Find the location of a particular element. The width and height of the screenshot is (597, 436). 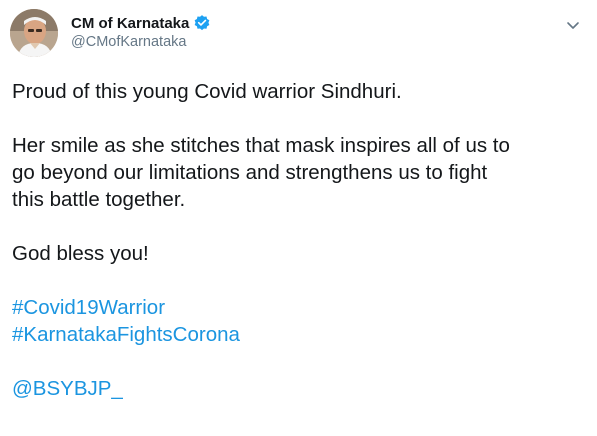

tweet-line: God bless you! is located at coordinates (80, 253).